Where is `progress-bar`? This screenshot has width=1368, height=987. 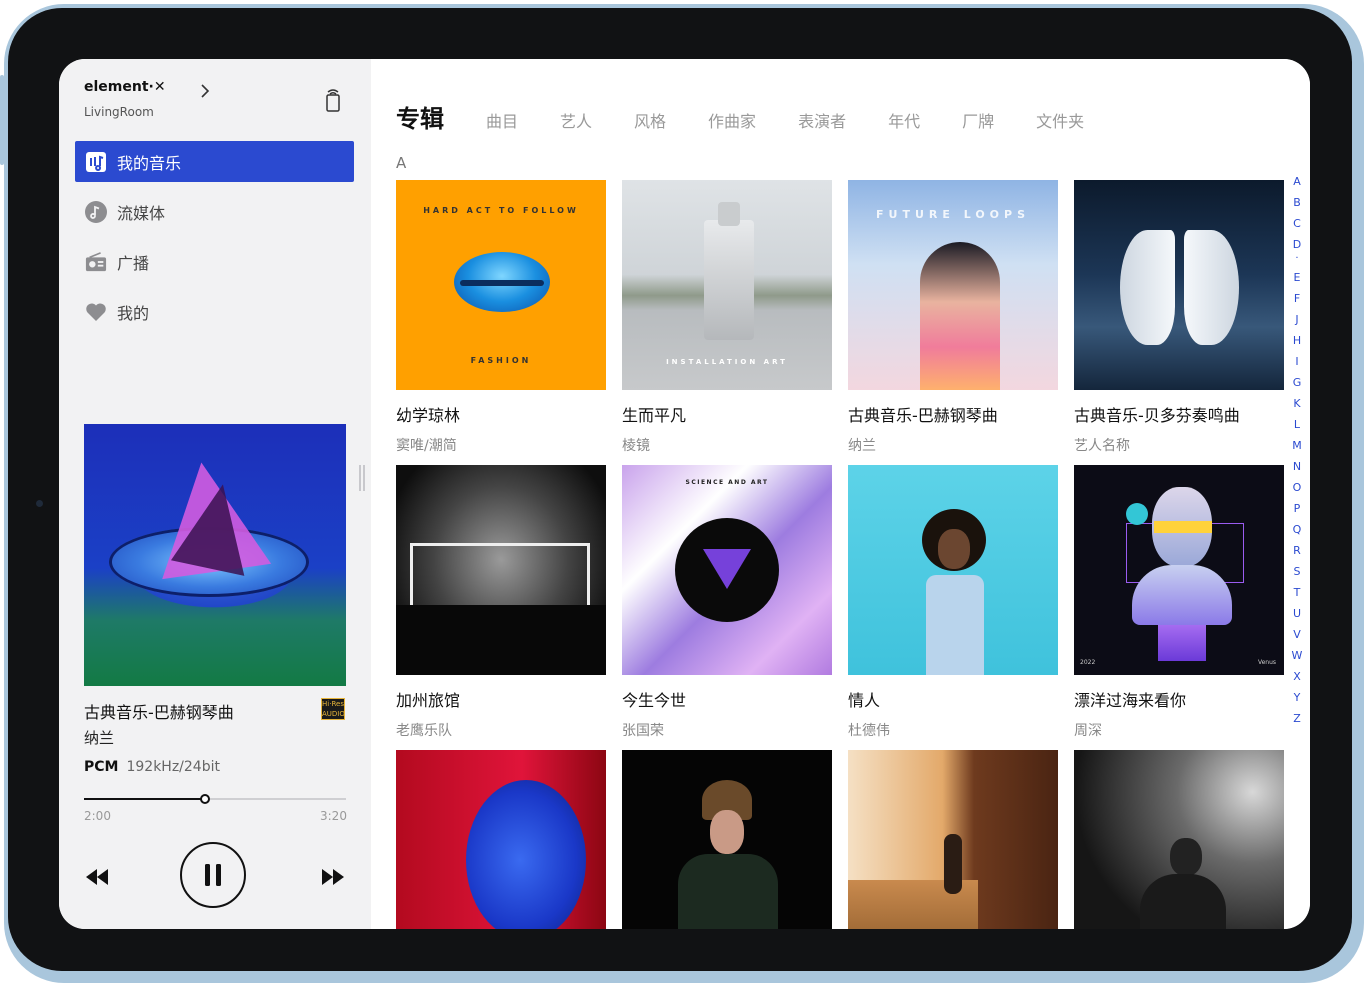 progress-bar is located at coordinates (215, 799).